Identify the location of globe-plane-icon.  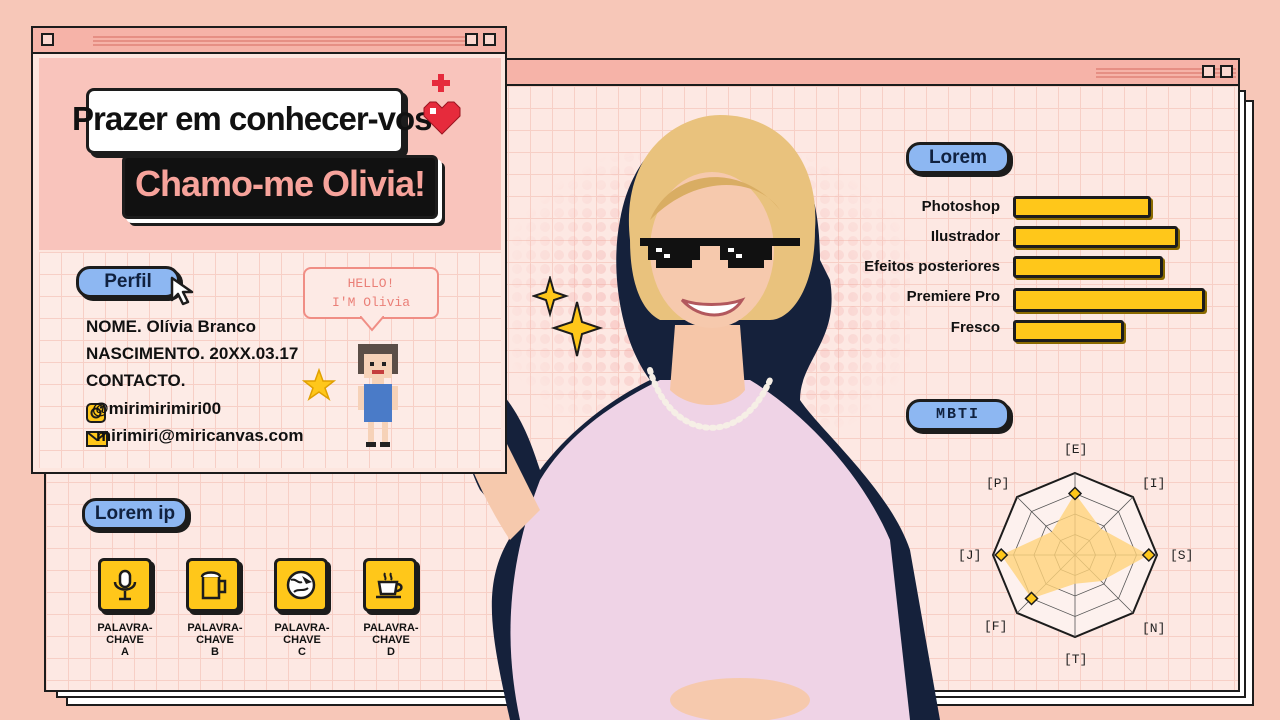
(301, 585).